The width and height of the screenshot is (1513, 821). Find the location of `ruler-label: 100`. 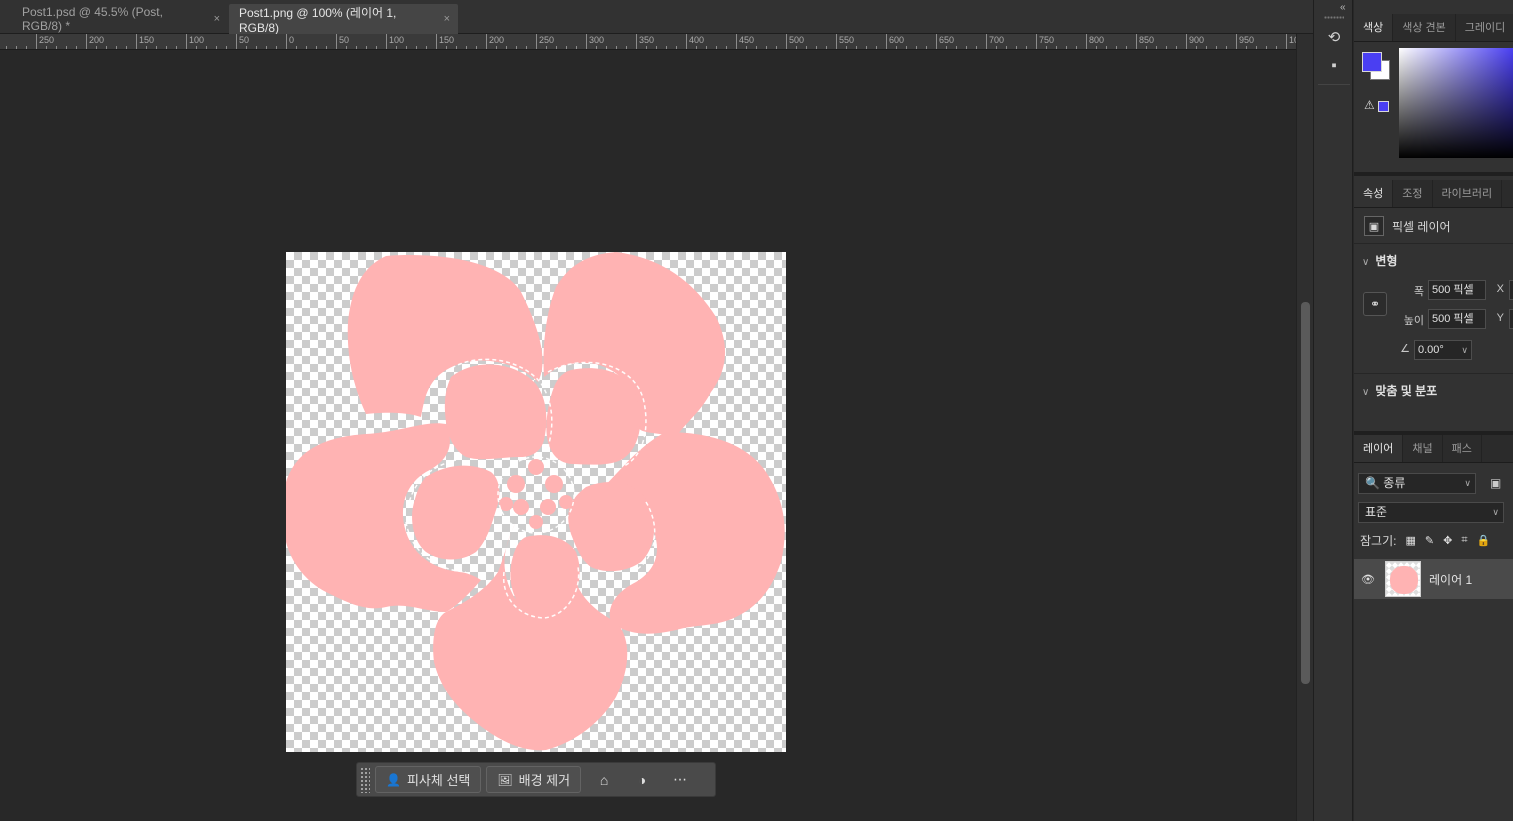

ruler-label: 100 is located at coordinates (397, 40).